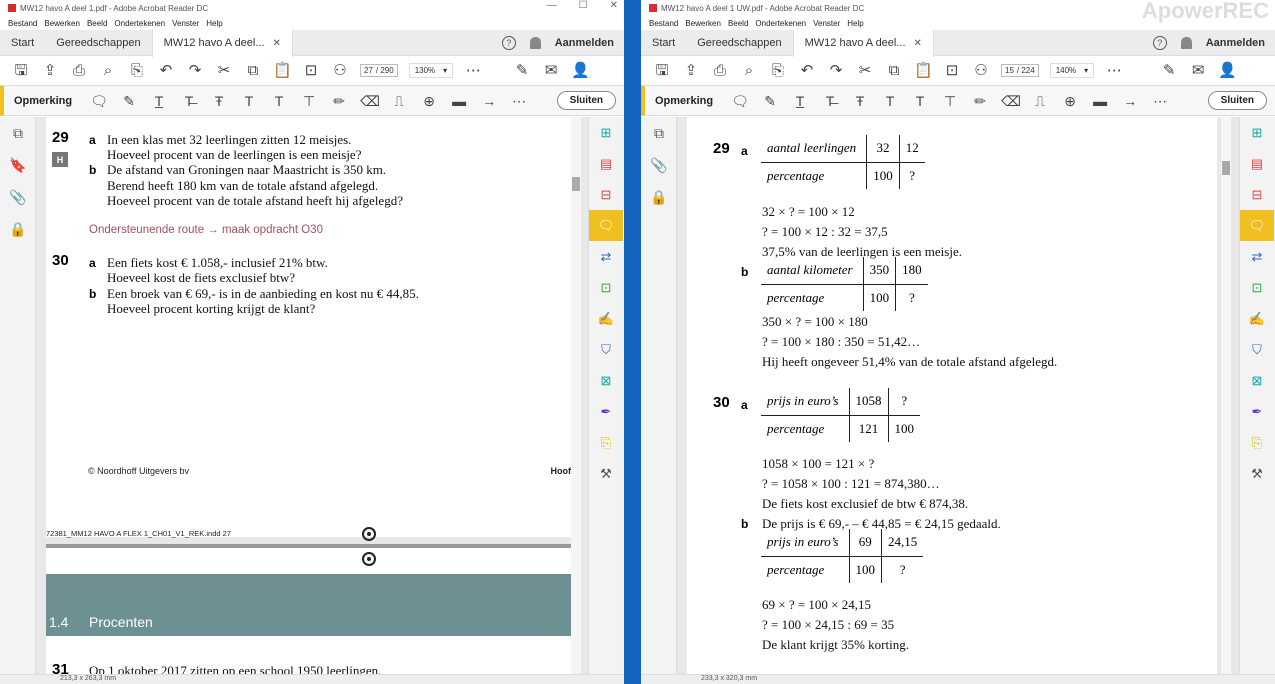 The image size is (1275, 684). What do you see at coordinates (159, 101) in the screenshot?
I see `underline-text-icon: T̲` at bounding box center [159, 101].